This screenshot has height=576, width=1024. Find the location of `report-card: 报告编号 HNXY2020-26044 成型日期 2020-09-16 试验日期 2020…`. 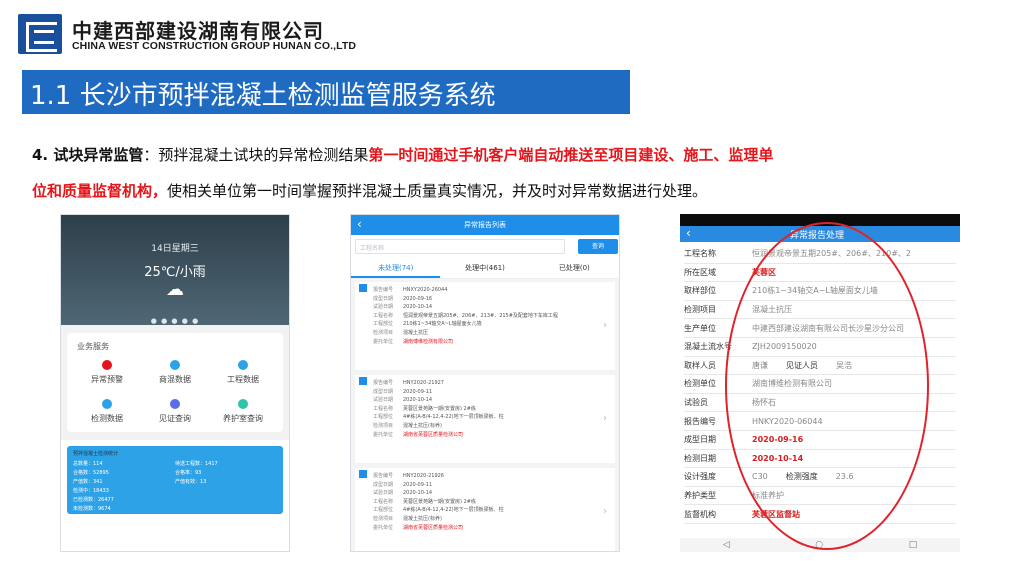

report-card: 报告编号 HNXY2020-26044 成型日期 2020-09-16 试验日期 2020… is located at coordinates (485, 326).